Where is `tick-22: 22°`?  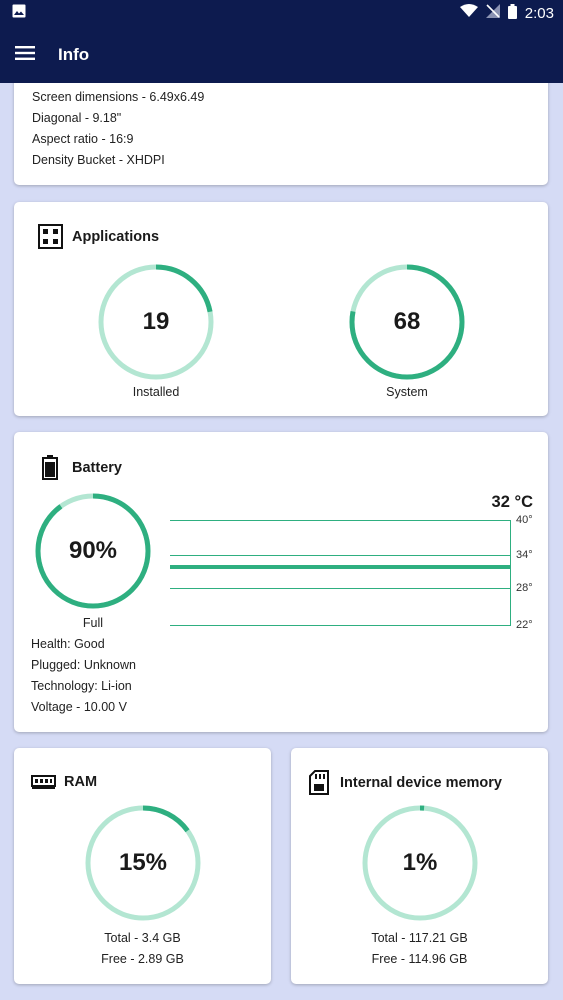
tick-22: 22° is located at coordinates (524, 625).